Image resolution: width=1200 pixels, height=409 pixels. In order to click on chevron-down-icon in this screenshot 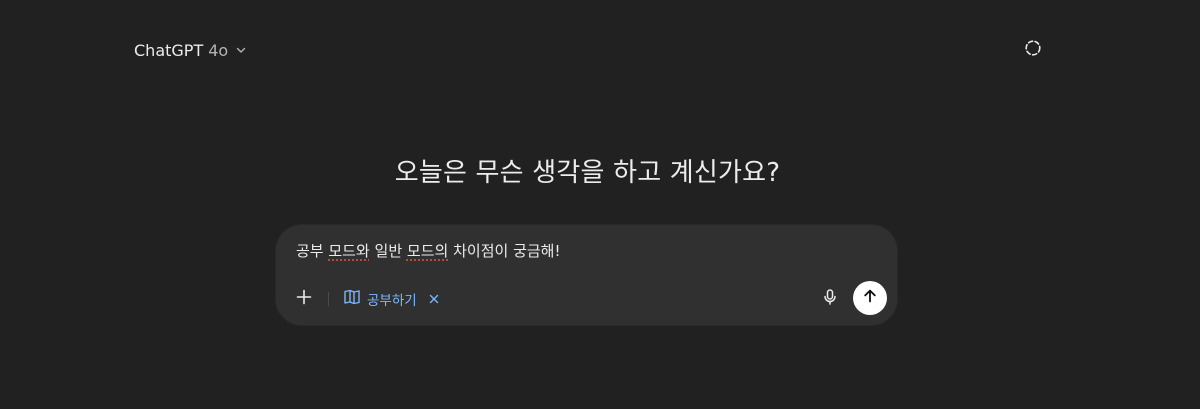, I will do `click(241, 50)`.